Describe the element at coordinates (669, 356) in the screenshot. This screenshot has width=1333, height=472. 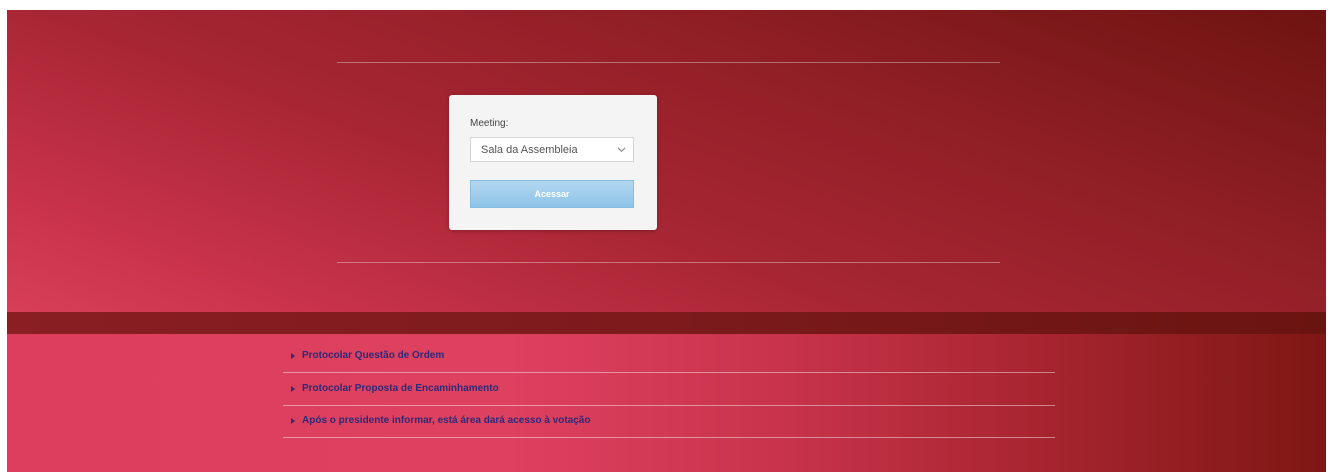
I see `menu-item-questao-de-ordem: Protocolar Questão de Ordem` at that location.